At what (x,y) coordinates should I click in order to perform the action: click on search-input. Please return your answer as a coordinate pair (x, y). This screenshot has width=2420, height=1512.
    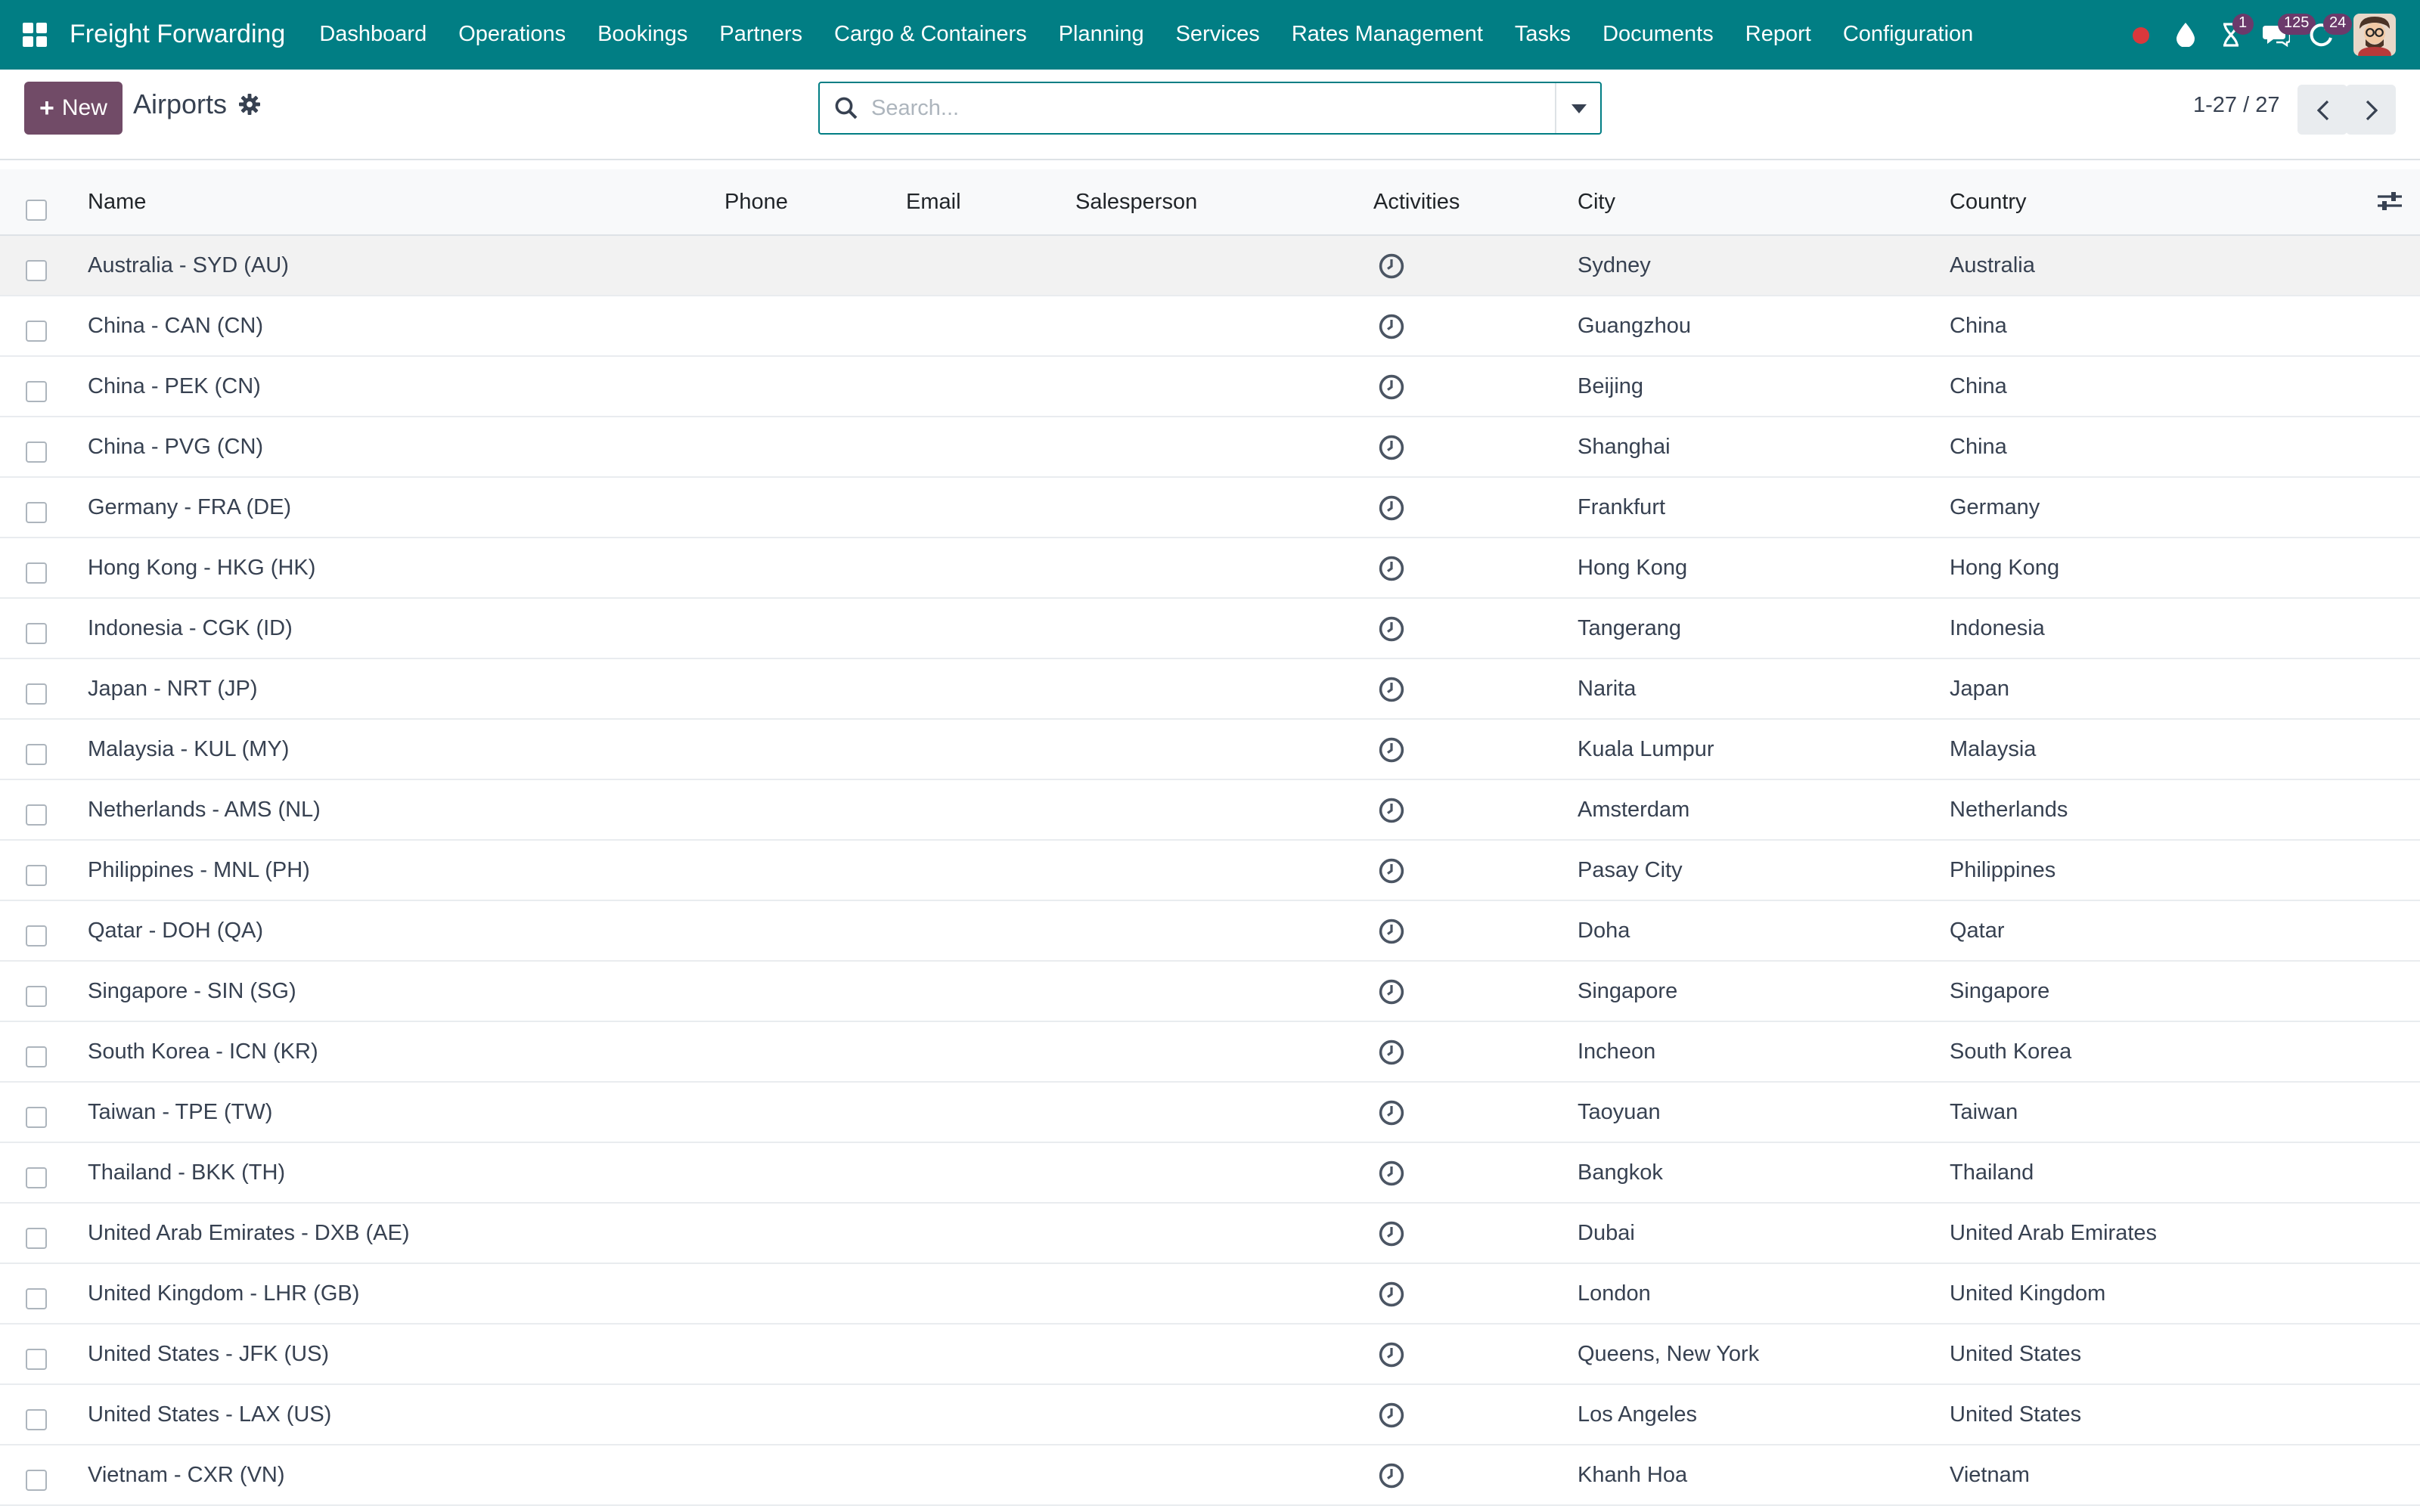
    Looking at the image, I should click on (1213, 109).